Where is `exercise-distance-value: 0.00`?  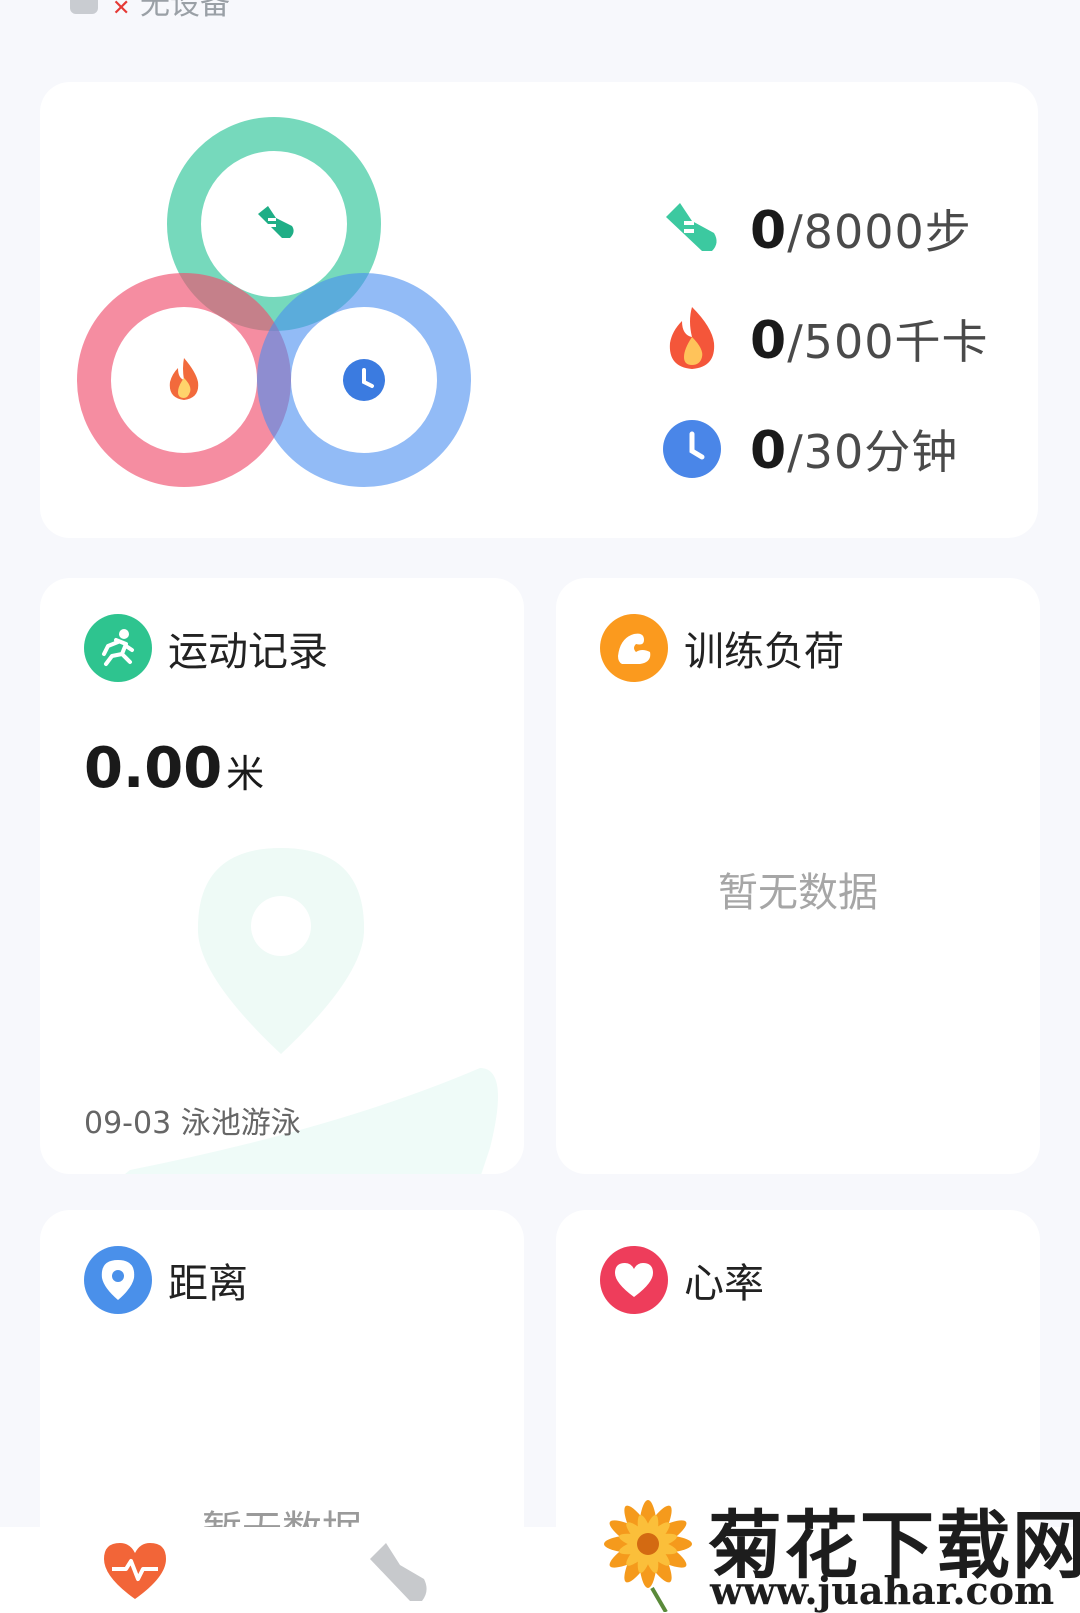 exercise-distance-value: 0.00 is located at coordinates (153, 768).